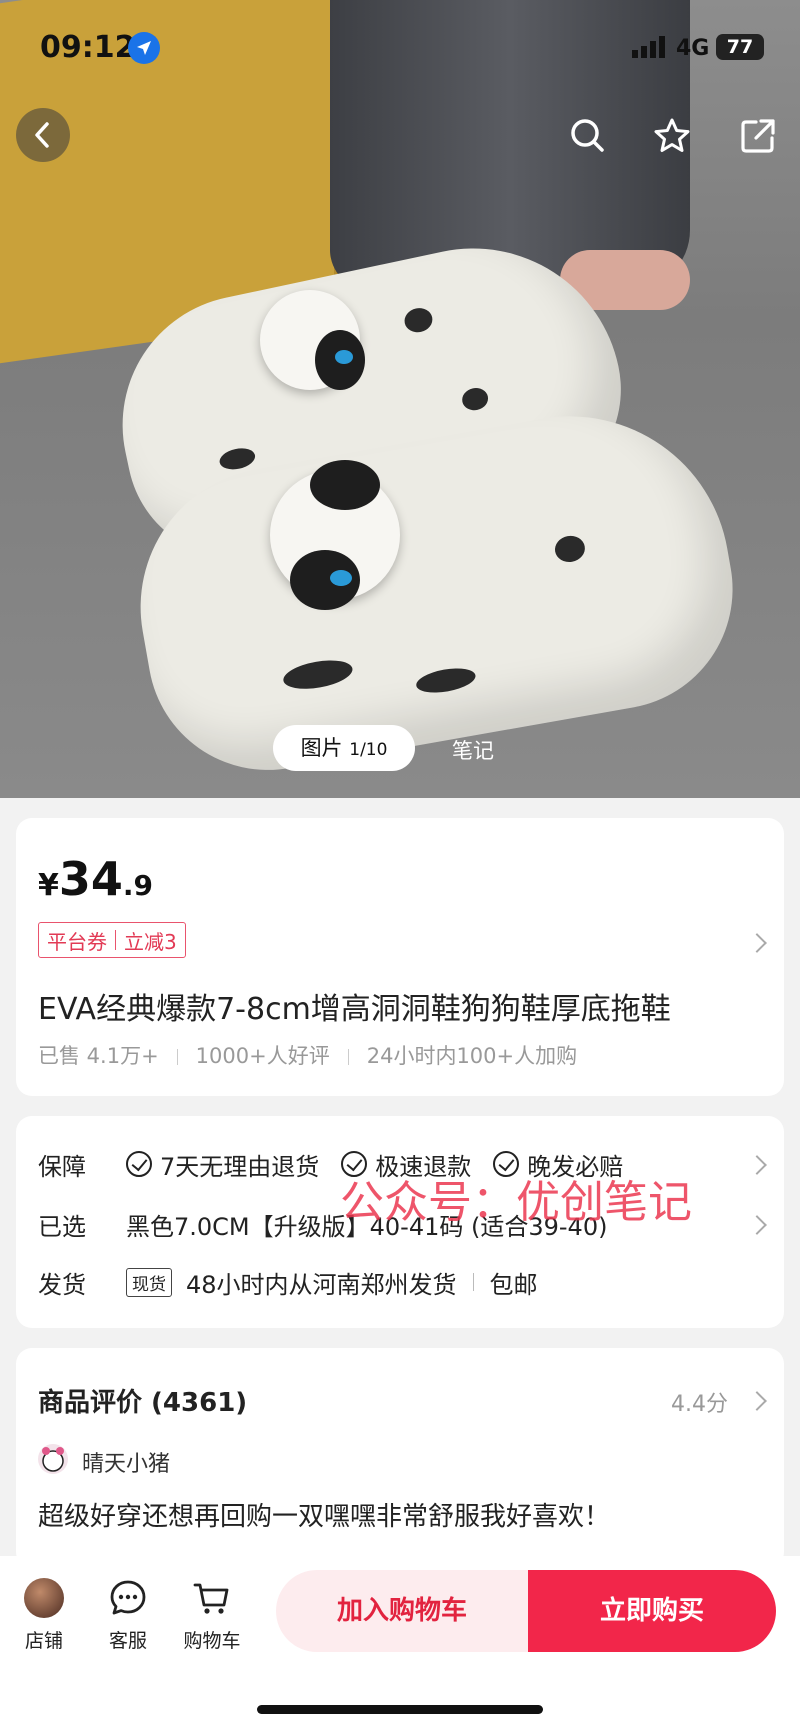 The width and height of the screenshot is (800, 1731). I want to click on buy-now-button: 立即购买, so click(652, 1611).